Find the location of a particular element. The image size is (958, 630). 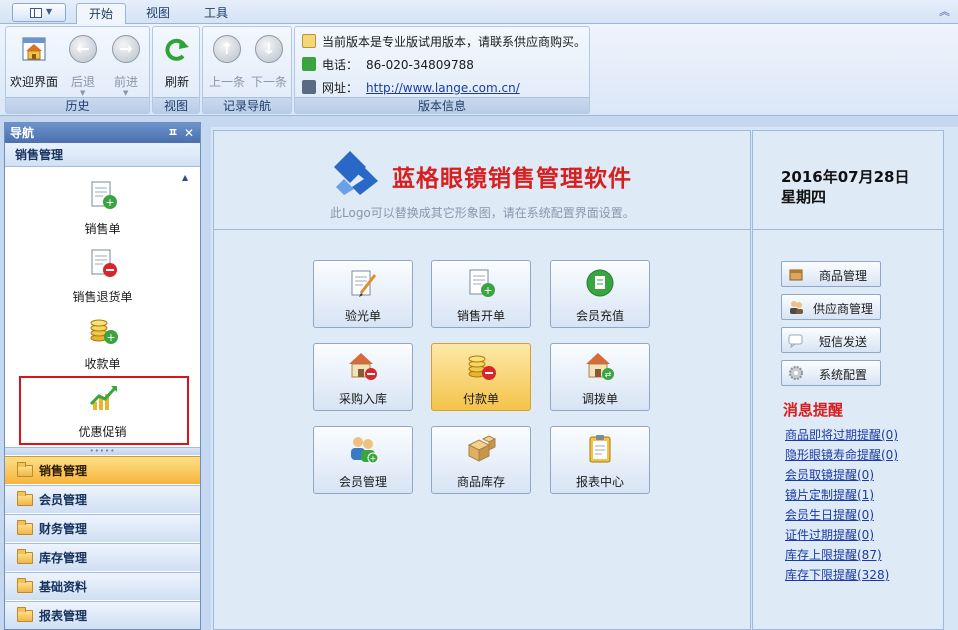

date-panel: 2016年07月28日 星期四 is located at coordinates (848, 180).